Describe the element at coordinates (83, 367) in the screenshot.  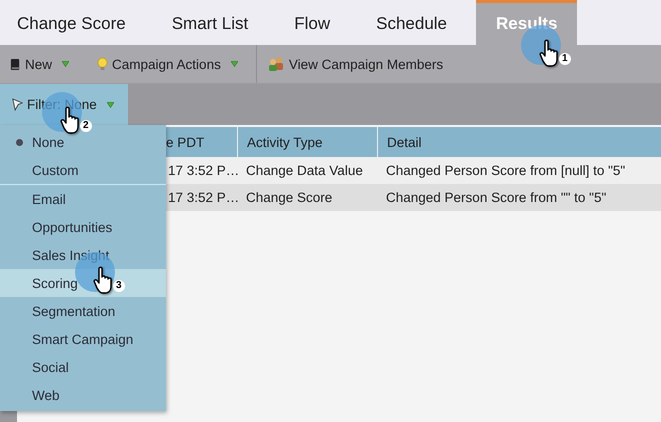
I see `menu-item: Social` at that location.